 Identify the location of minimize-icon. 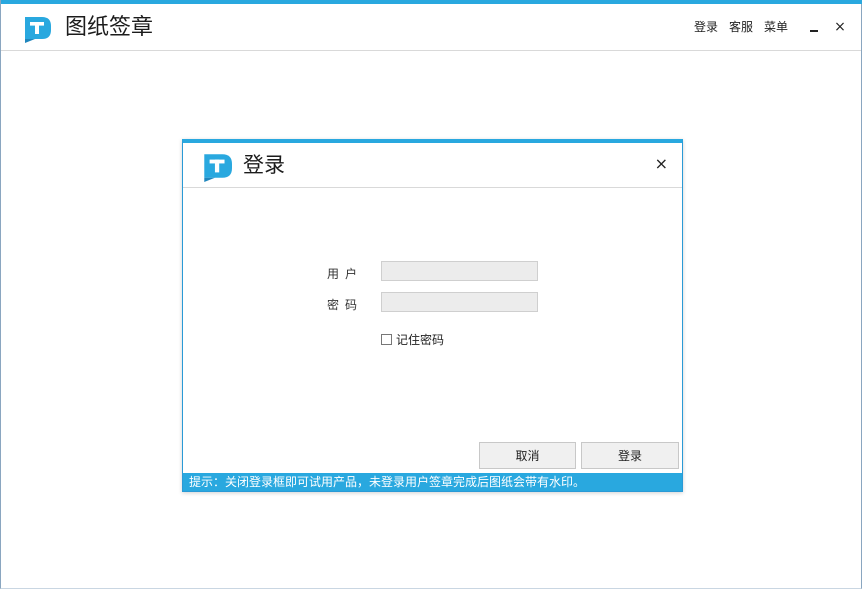
(814, 31).